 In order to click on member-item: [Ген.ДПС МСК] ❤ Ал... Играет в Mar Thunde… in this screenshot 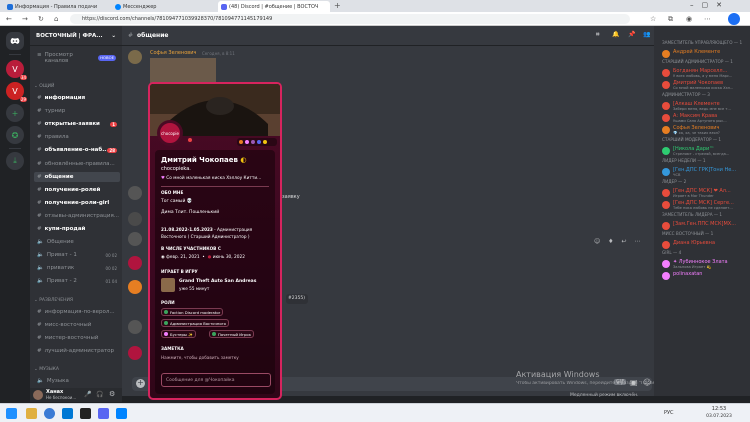, I will do `click(705, 193)`.